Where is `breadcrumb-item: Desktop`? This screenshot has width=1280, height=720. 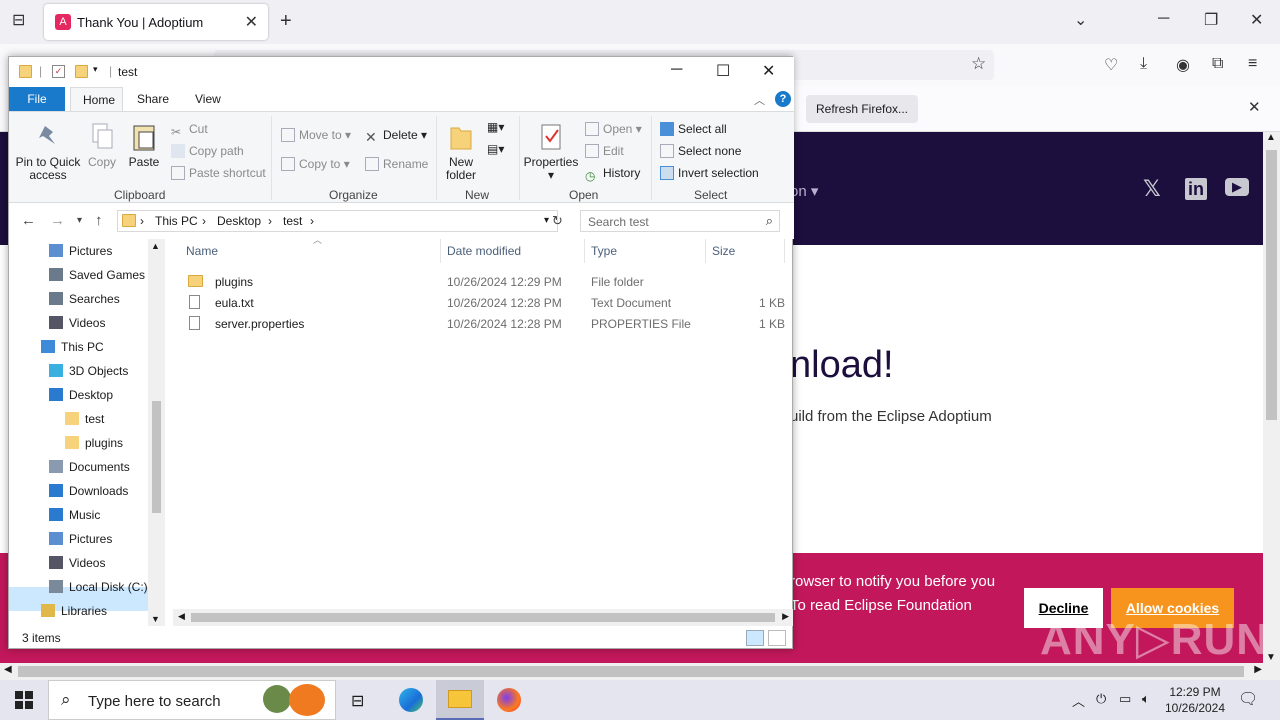
breadcrumb-item: Desktop is located at coordinates (239, 221).